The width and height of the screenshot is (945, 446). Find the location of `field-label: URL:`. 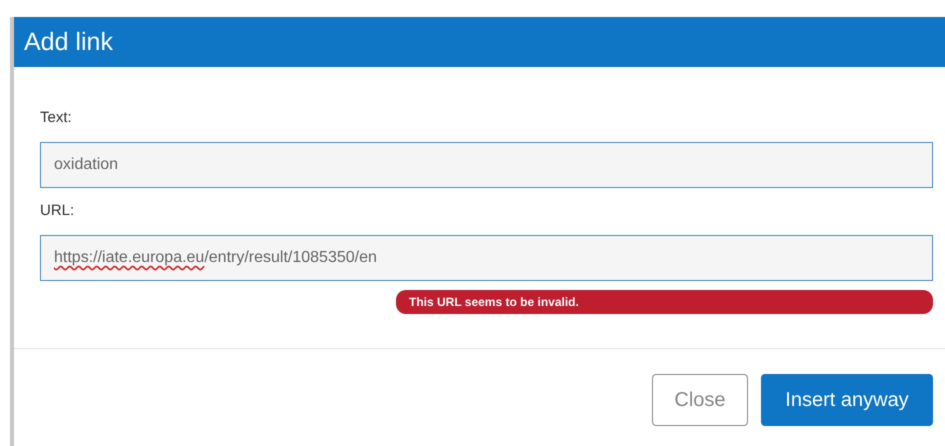

field-label: URL: is located at coordinates (57, 210).